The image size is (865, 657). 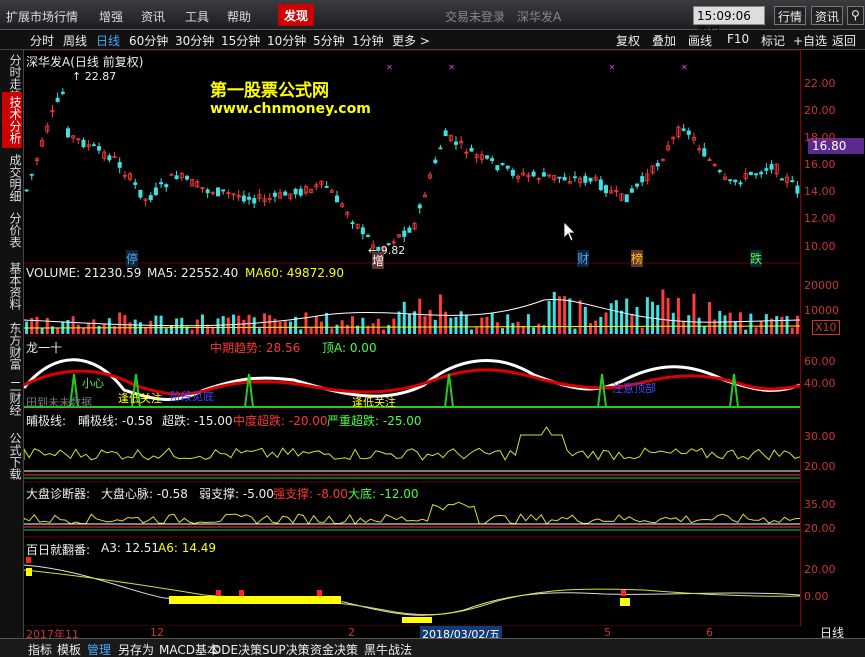 I want to click on signal-marker: ✕, so click(x=389, y=67).